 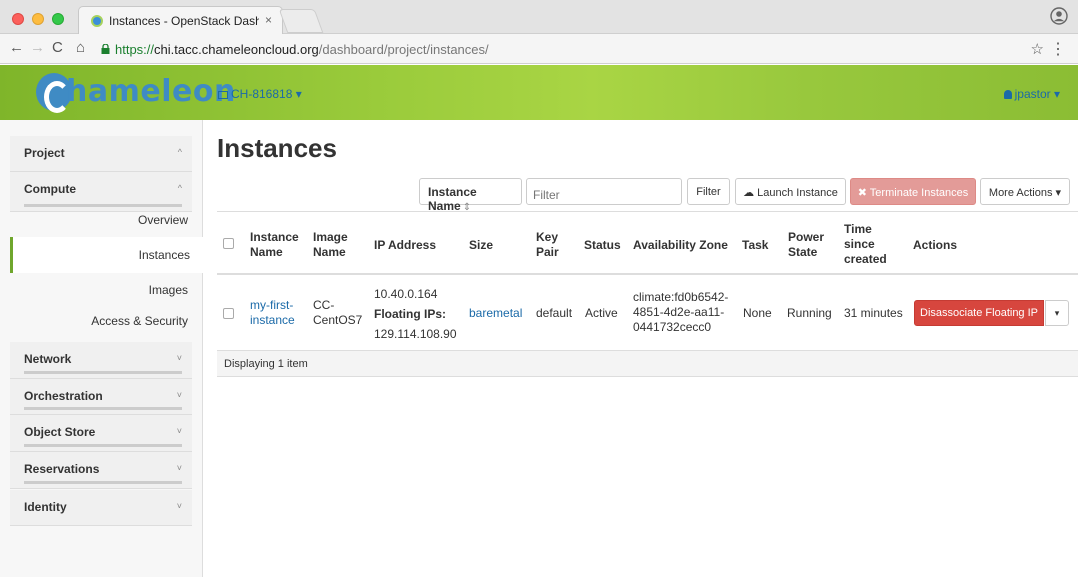 I want to click on ip-address-cell: 10.40.0.164 Floating IPs: 129.114.108.90, so click(x=415, y=314).